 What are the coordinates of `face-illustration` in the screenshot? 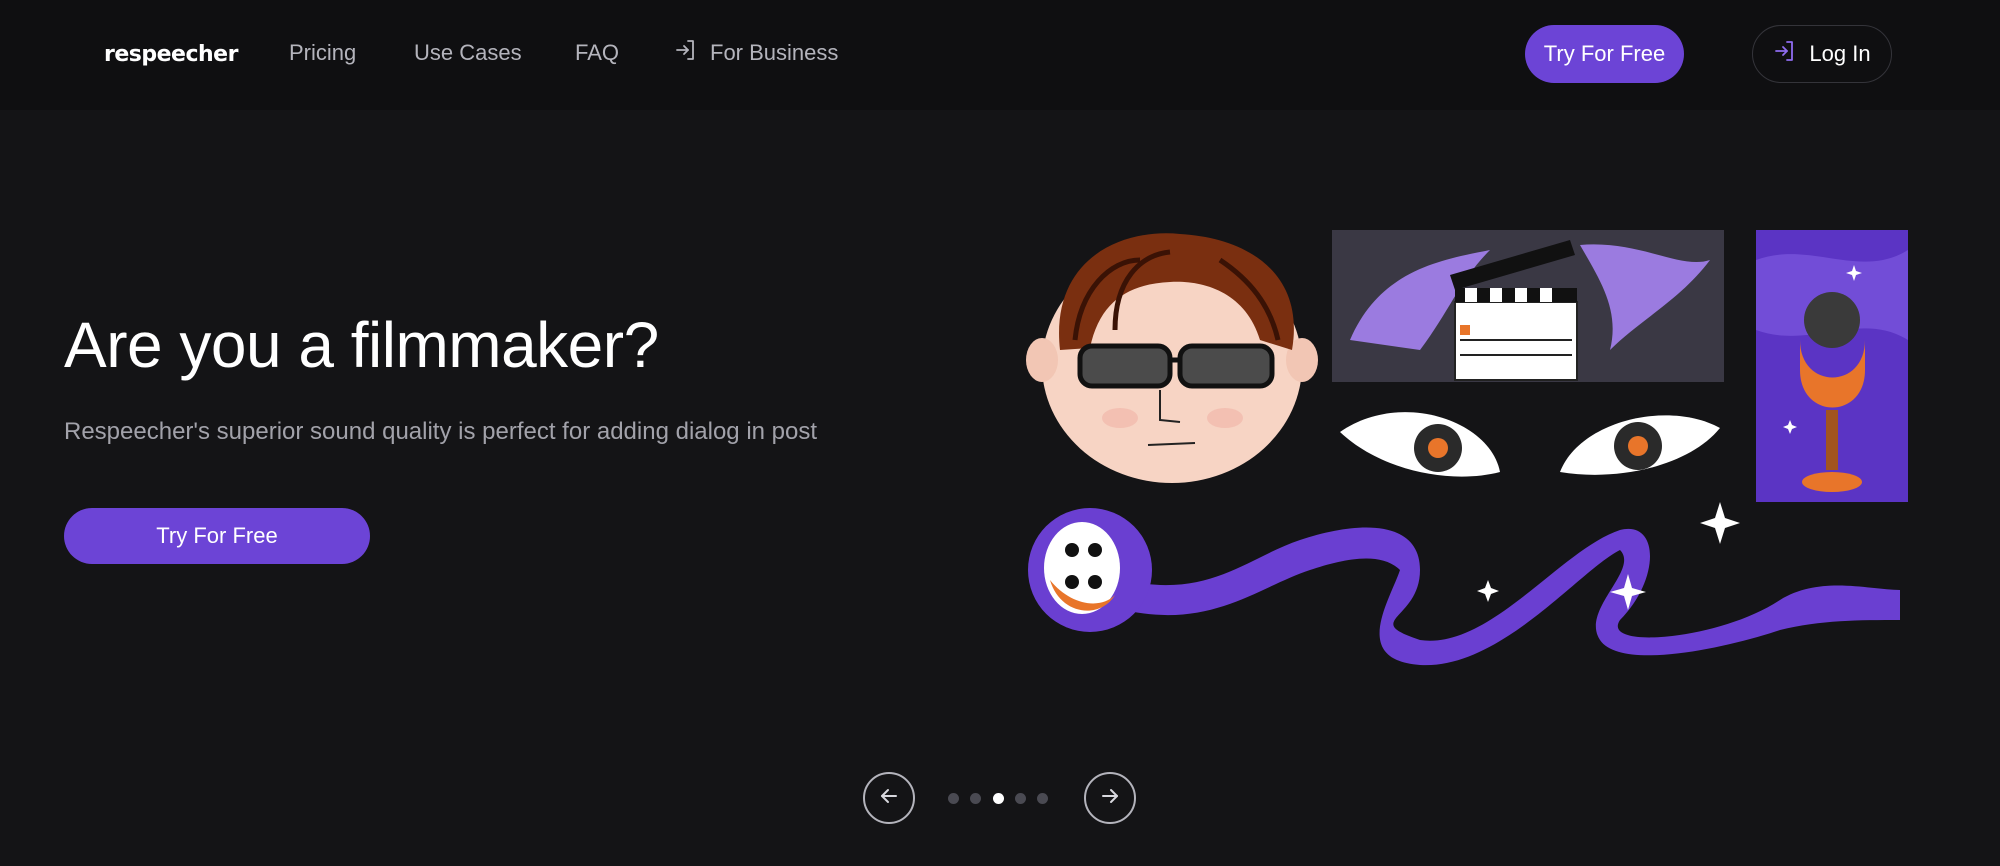 It's located at (1172, 358).